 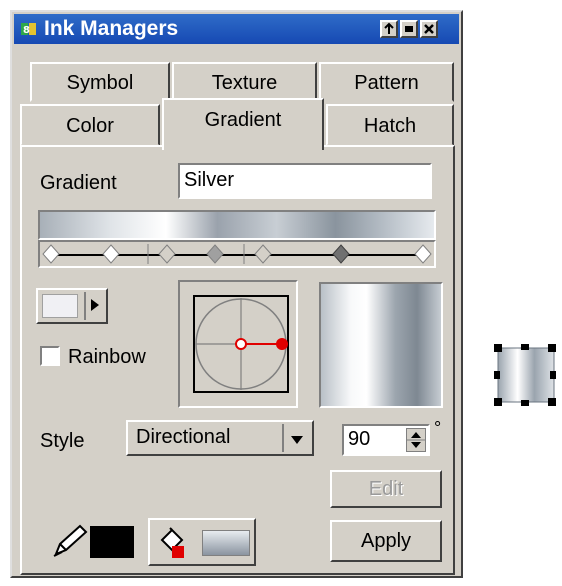 What do you see at coordinates (389, 29) in the screenshot?
I see `window-pin-button` at bounding box center [389, 29].